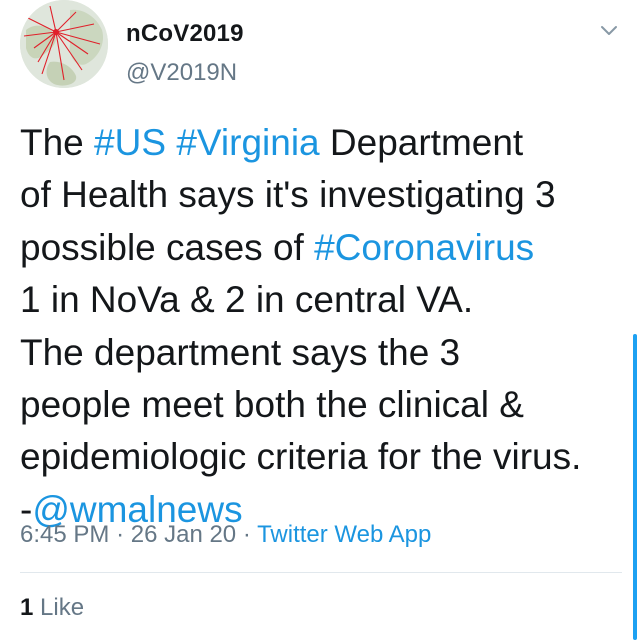  Describe the element at coordinates (62, 607) in the screenshot. I see `like-count-label: Like` at that location.